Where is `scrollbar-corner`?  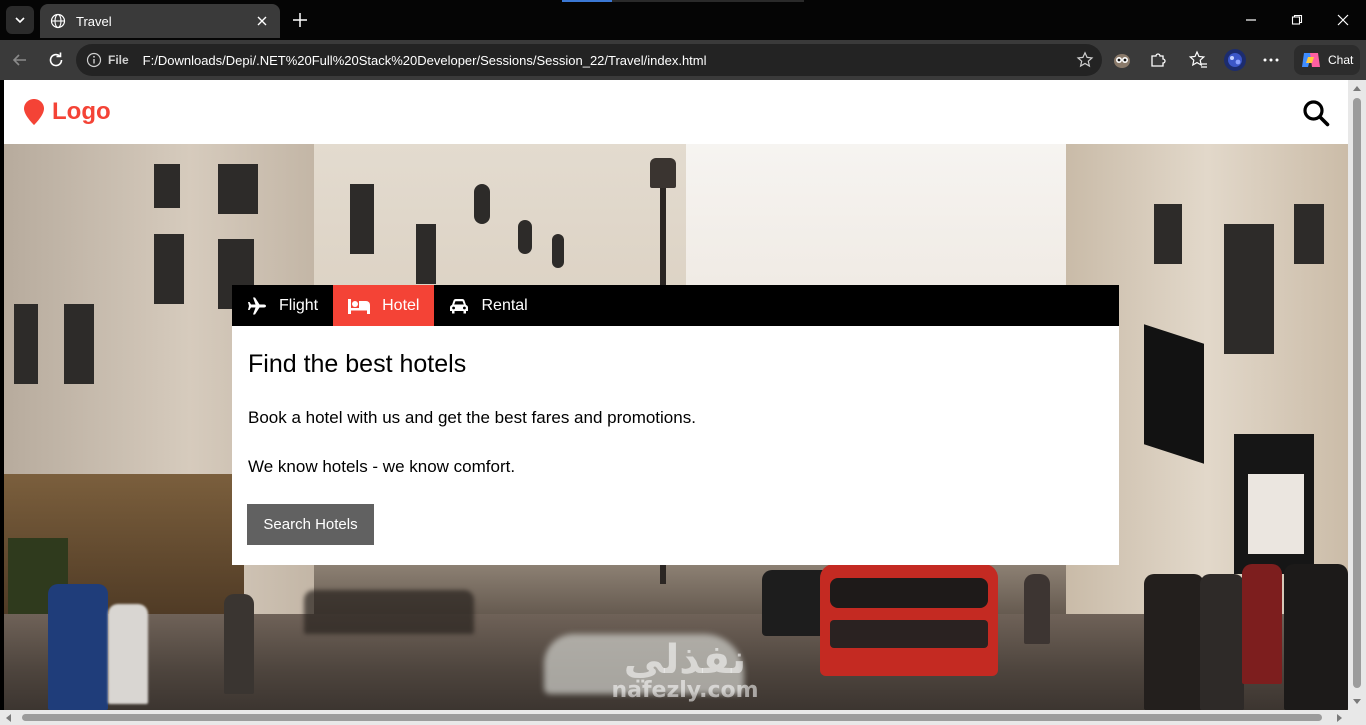 scrollbar-corner is located at coordinates (1357, 717).